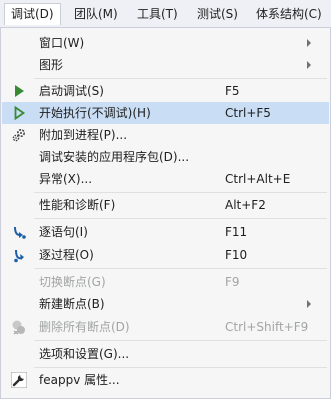 Image resolution: width=331 pixels, height=399 pixels. What do you see at coordinates (267, 327) in the screenshot?
I see `menu-item-shortcut: Ctrl+Shift+F9` at bounding box center [267, 327].